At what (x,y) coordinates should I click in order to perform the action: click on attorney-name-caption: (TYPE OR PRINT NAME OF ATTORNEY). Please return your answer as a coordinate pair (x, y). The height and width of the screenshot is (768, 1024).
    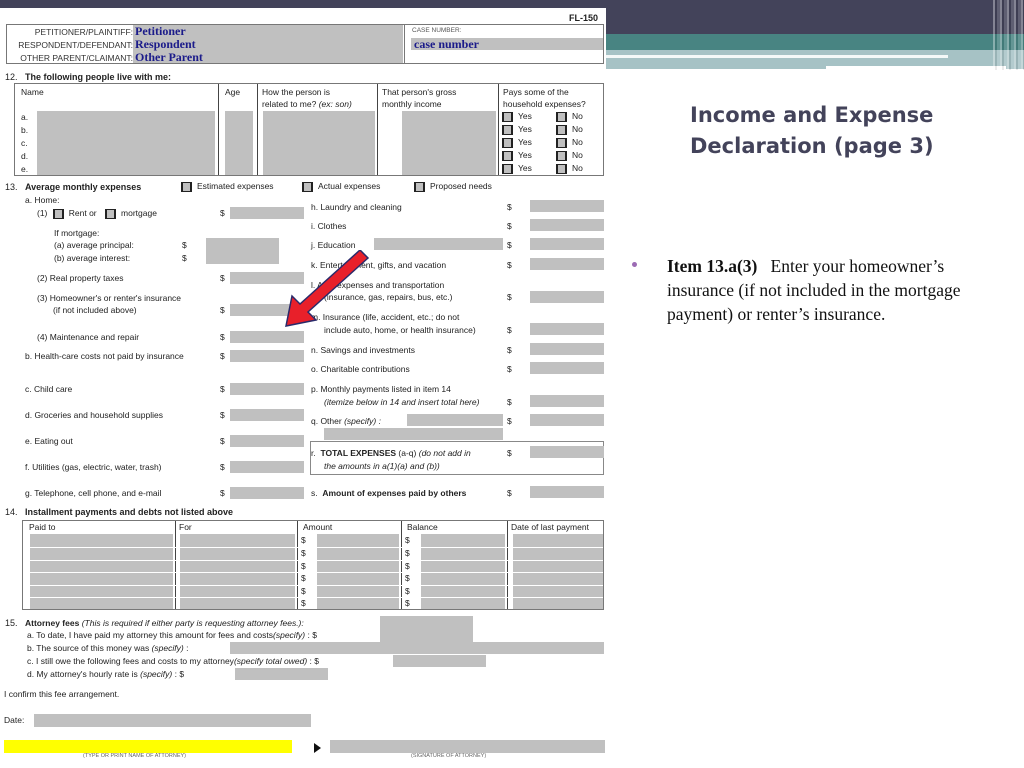
    Looking at the image, I should click on (134, 756).